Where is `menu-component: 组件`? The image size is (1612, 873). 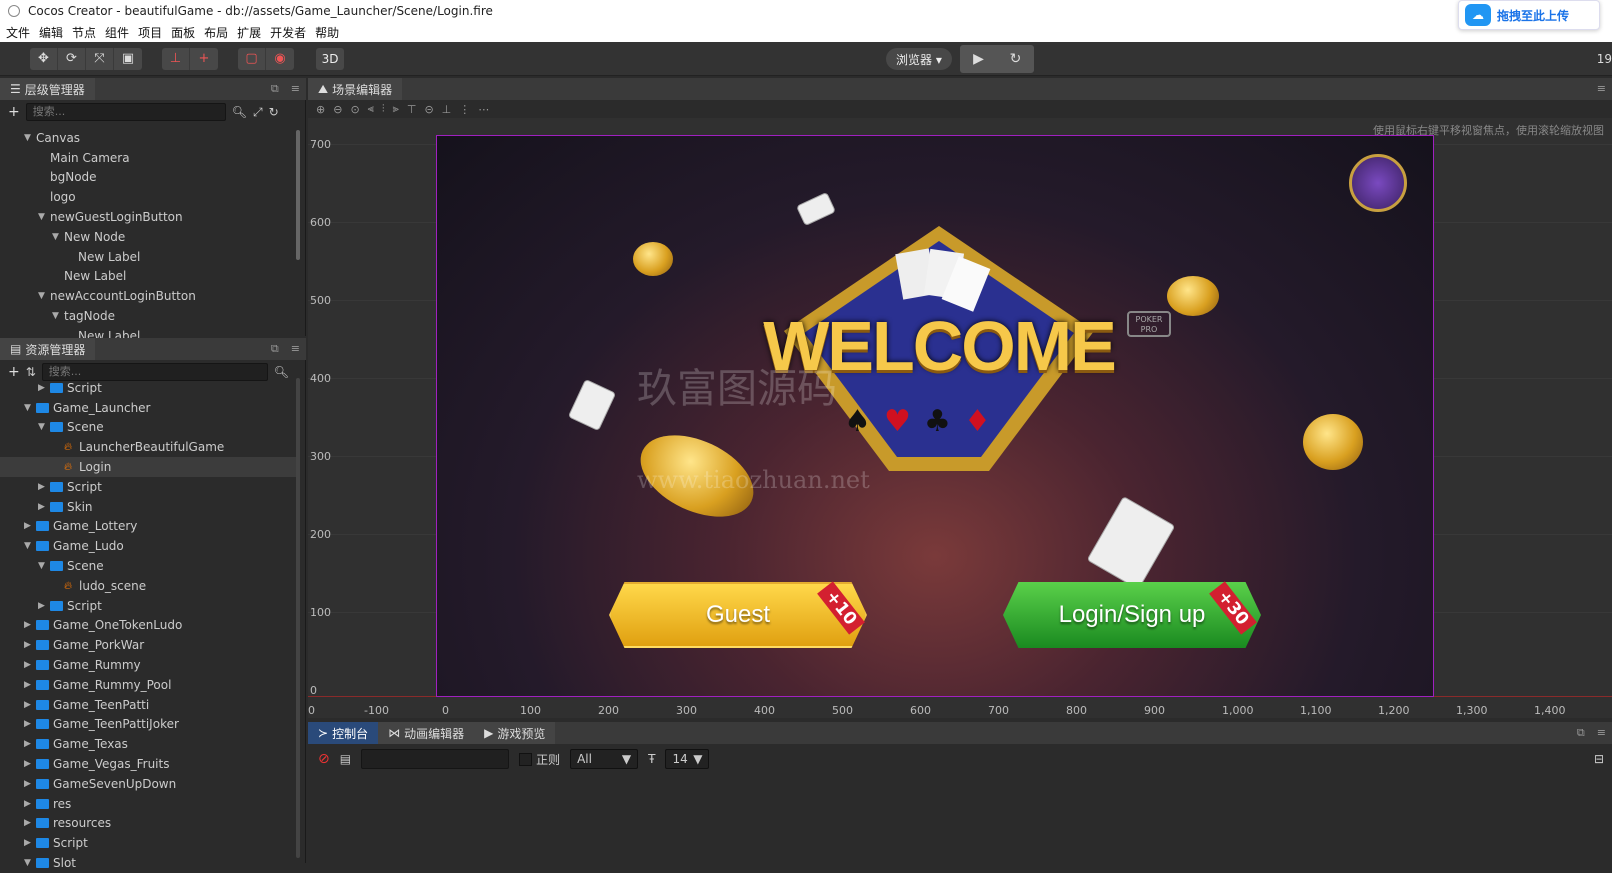
menu-component: 组件 is located at coordinates (117, 32).